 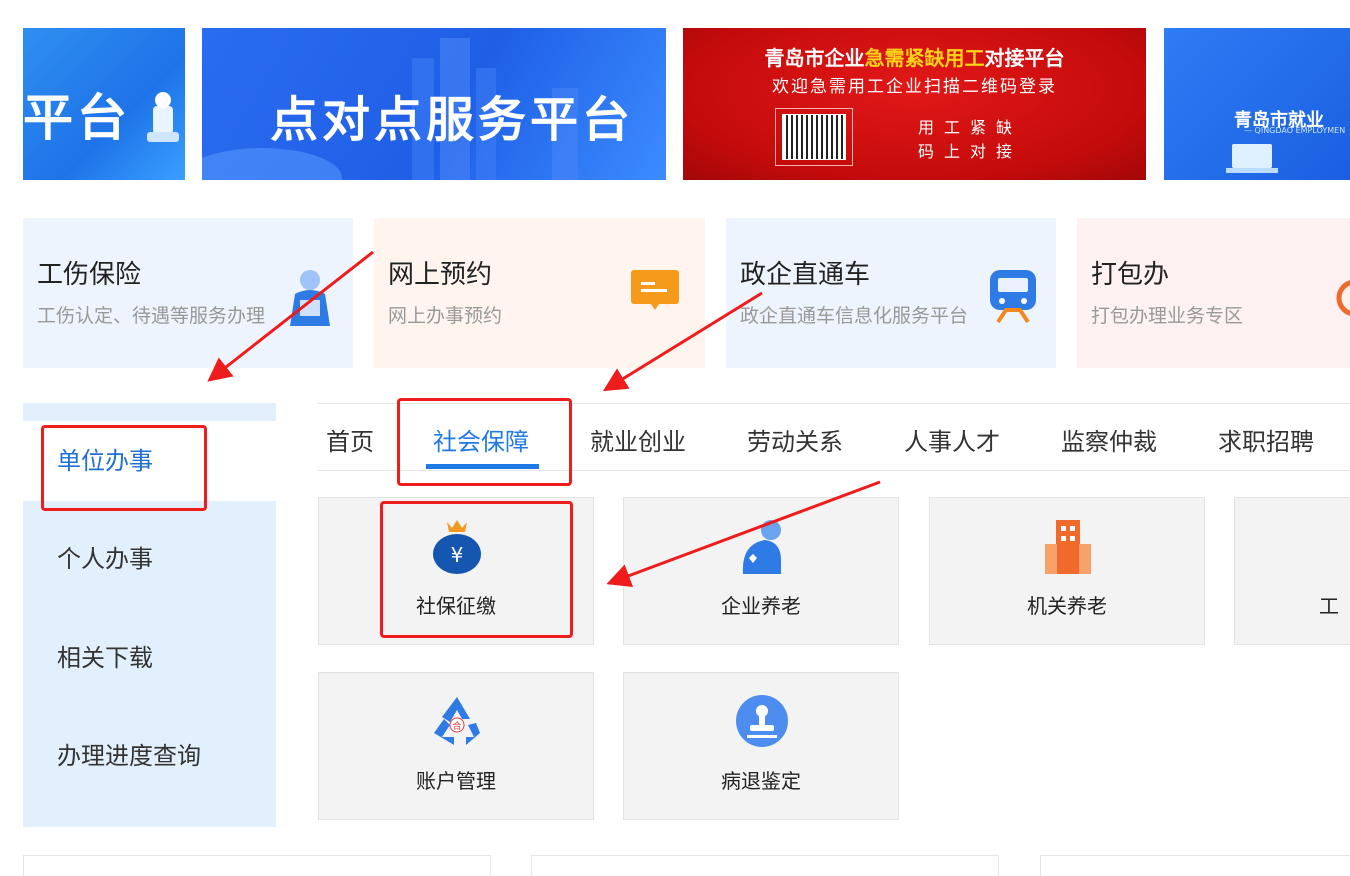 I want to click on worker-icon, so click(x=310, y=298).